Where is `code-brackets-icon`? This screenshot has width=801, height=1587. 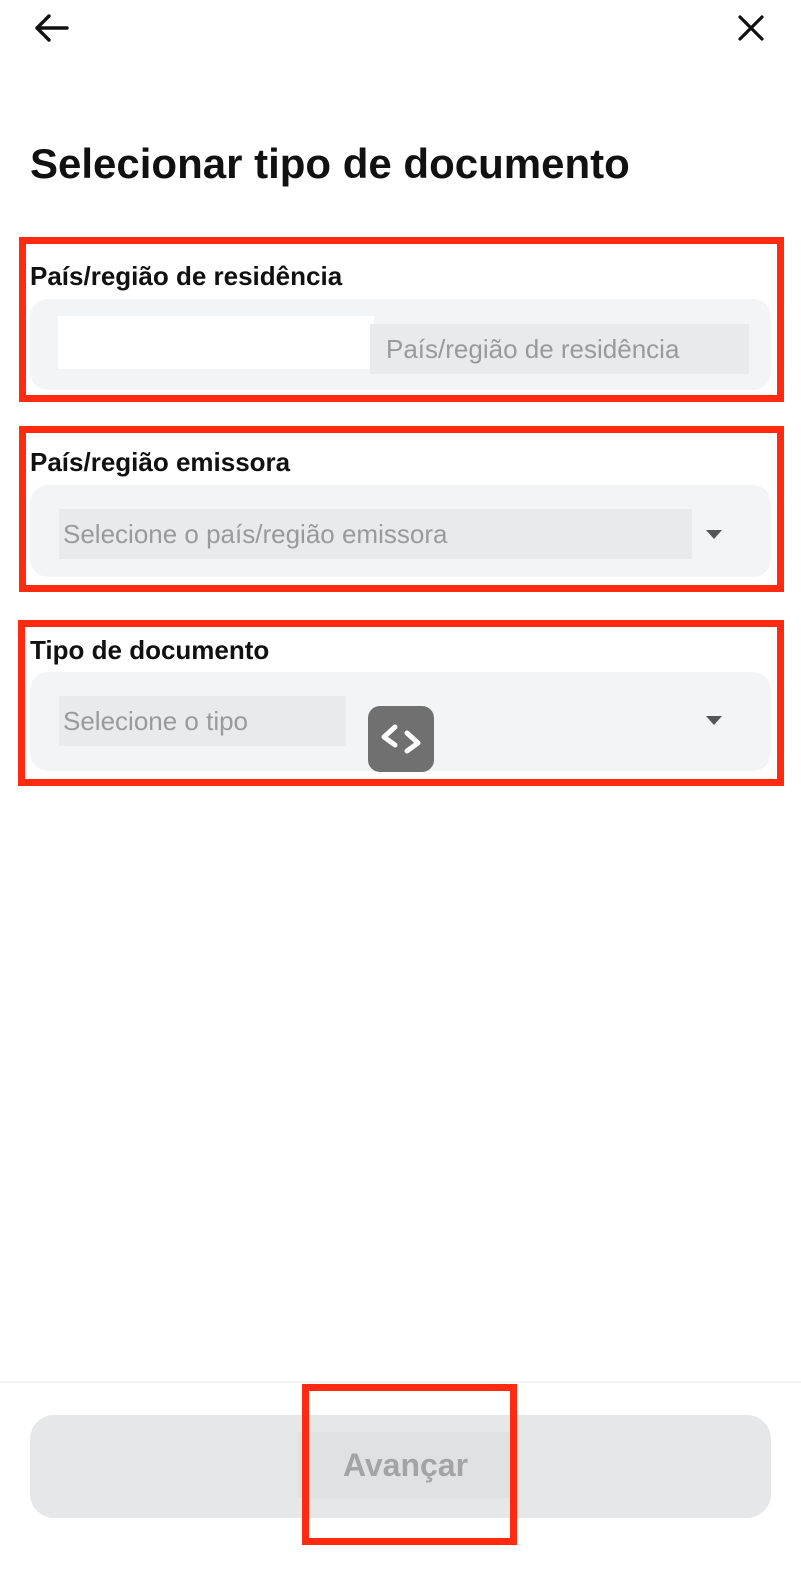
code-brackets-icon is located at coordinates (401, 739).